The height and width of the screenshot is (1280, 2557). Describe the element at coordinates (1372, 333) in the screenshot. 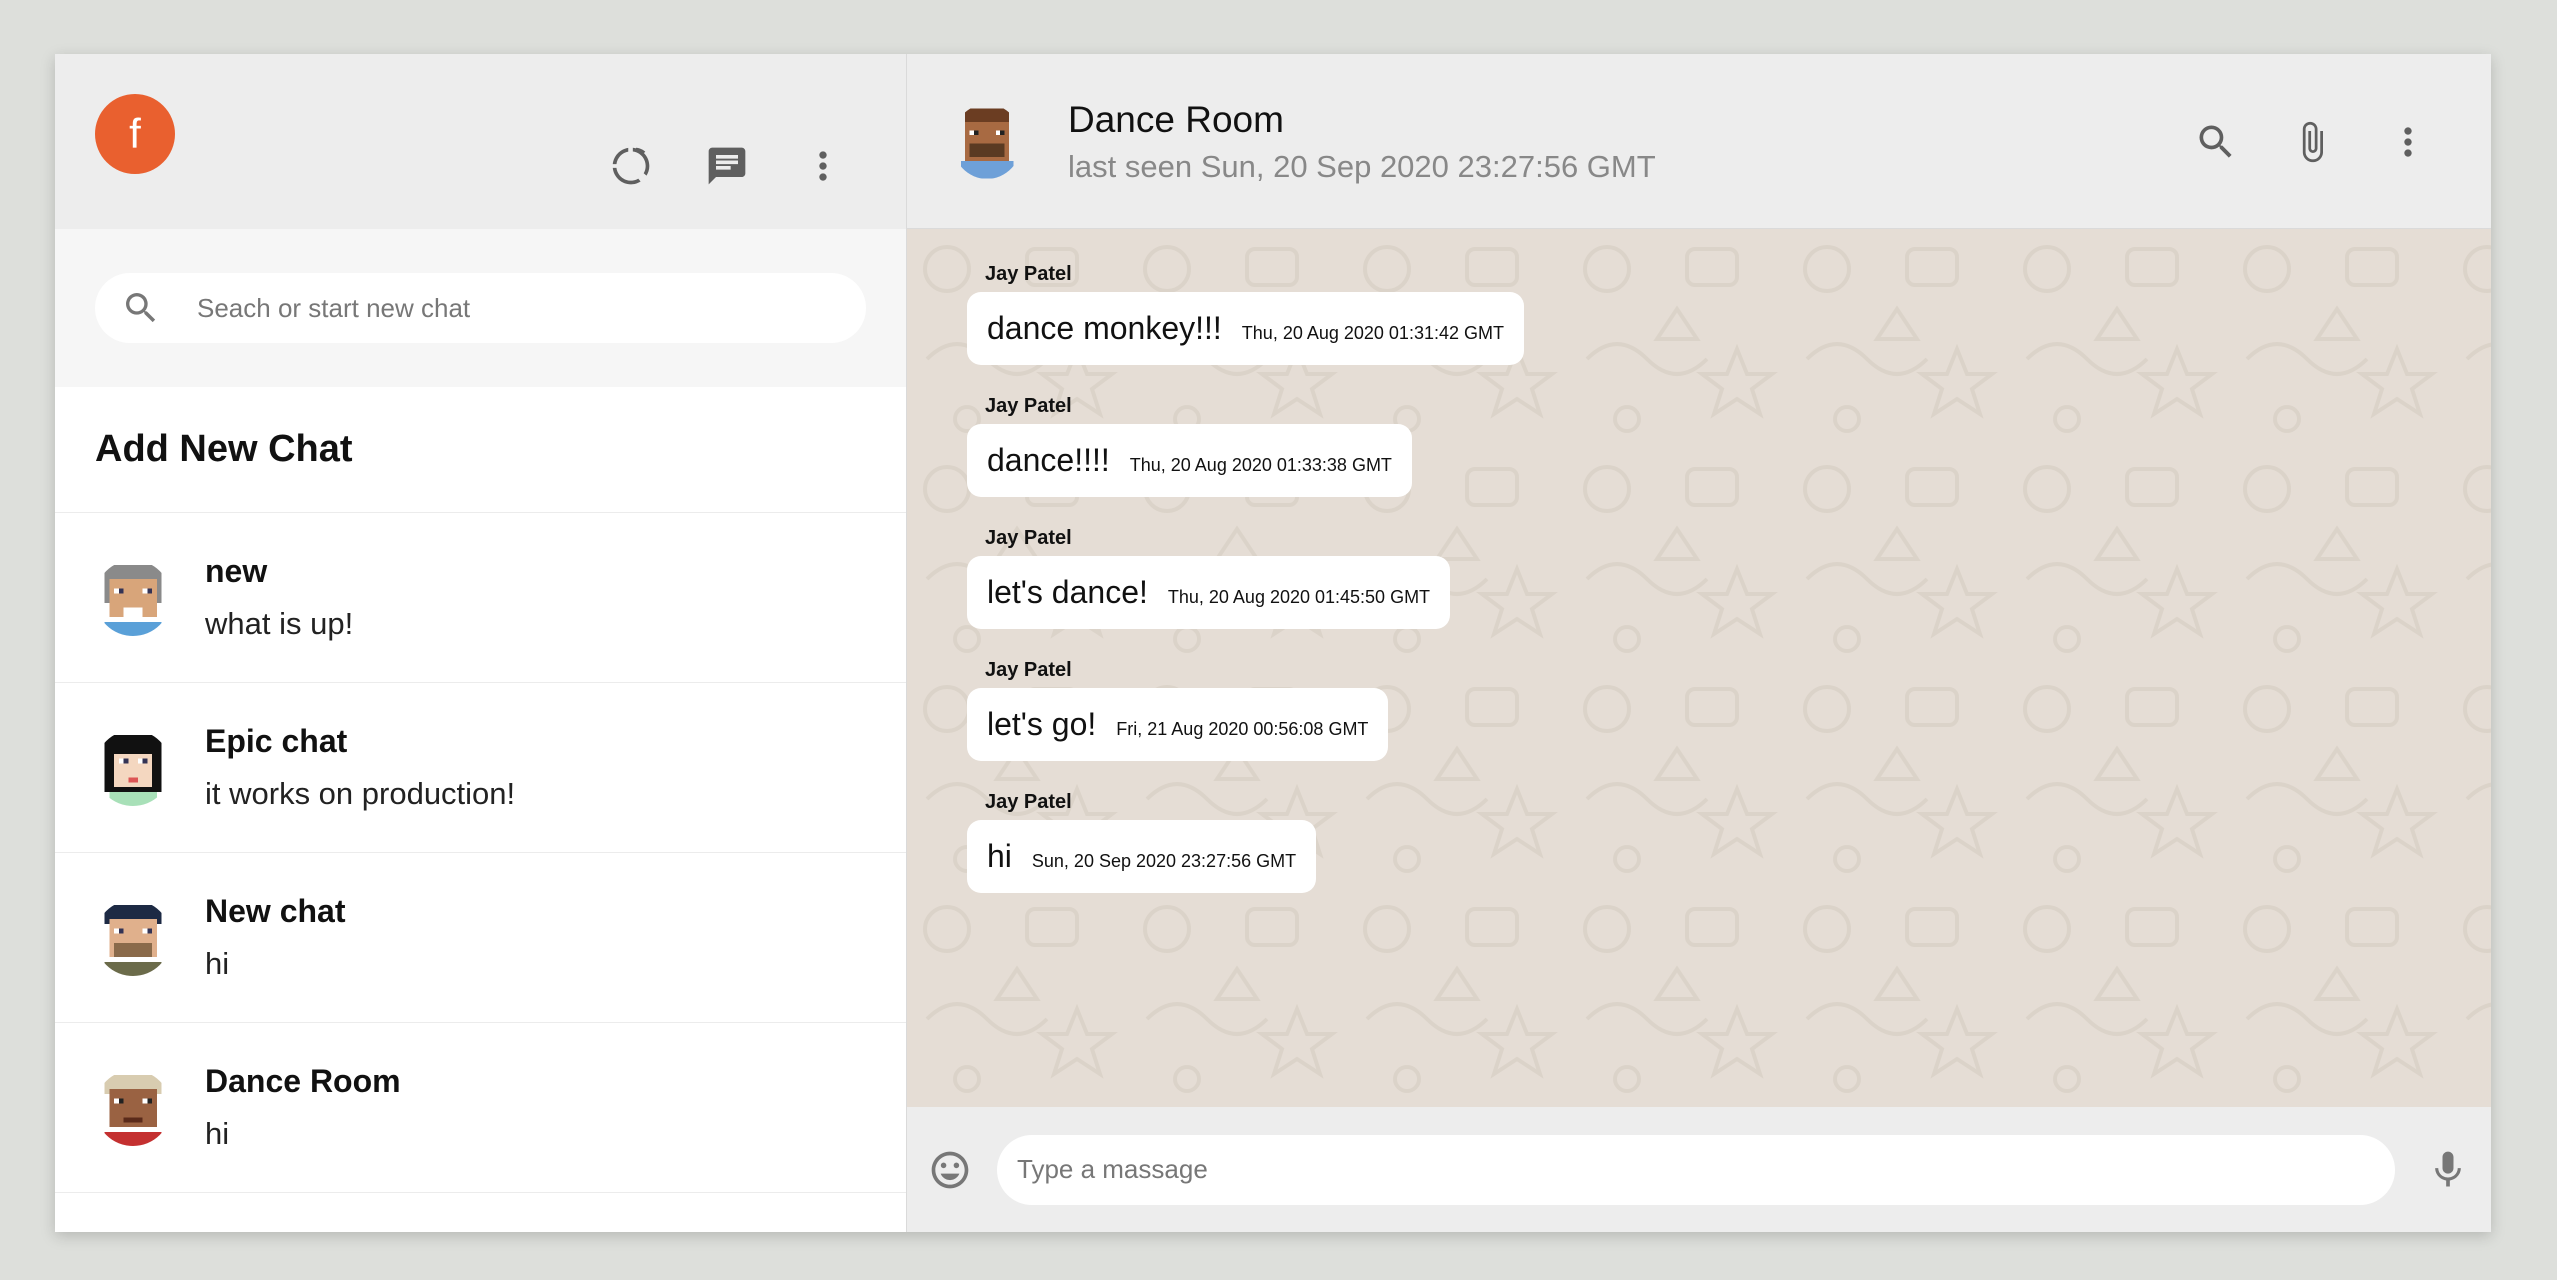

I see `message-time: Thu, 20 Aug 2020 01:31:42 GMT` at that location.